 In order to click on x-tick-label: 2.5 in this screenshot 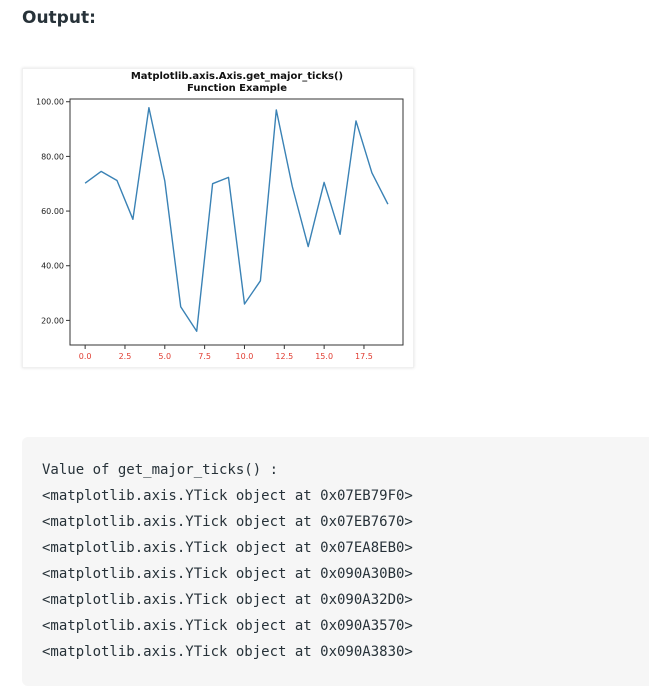, I will do `click(125, 356)`.